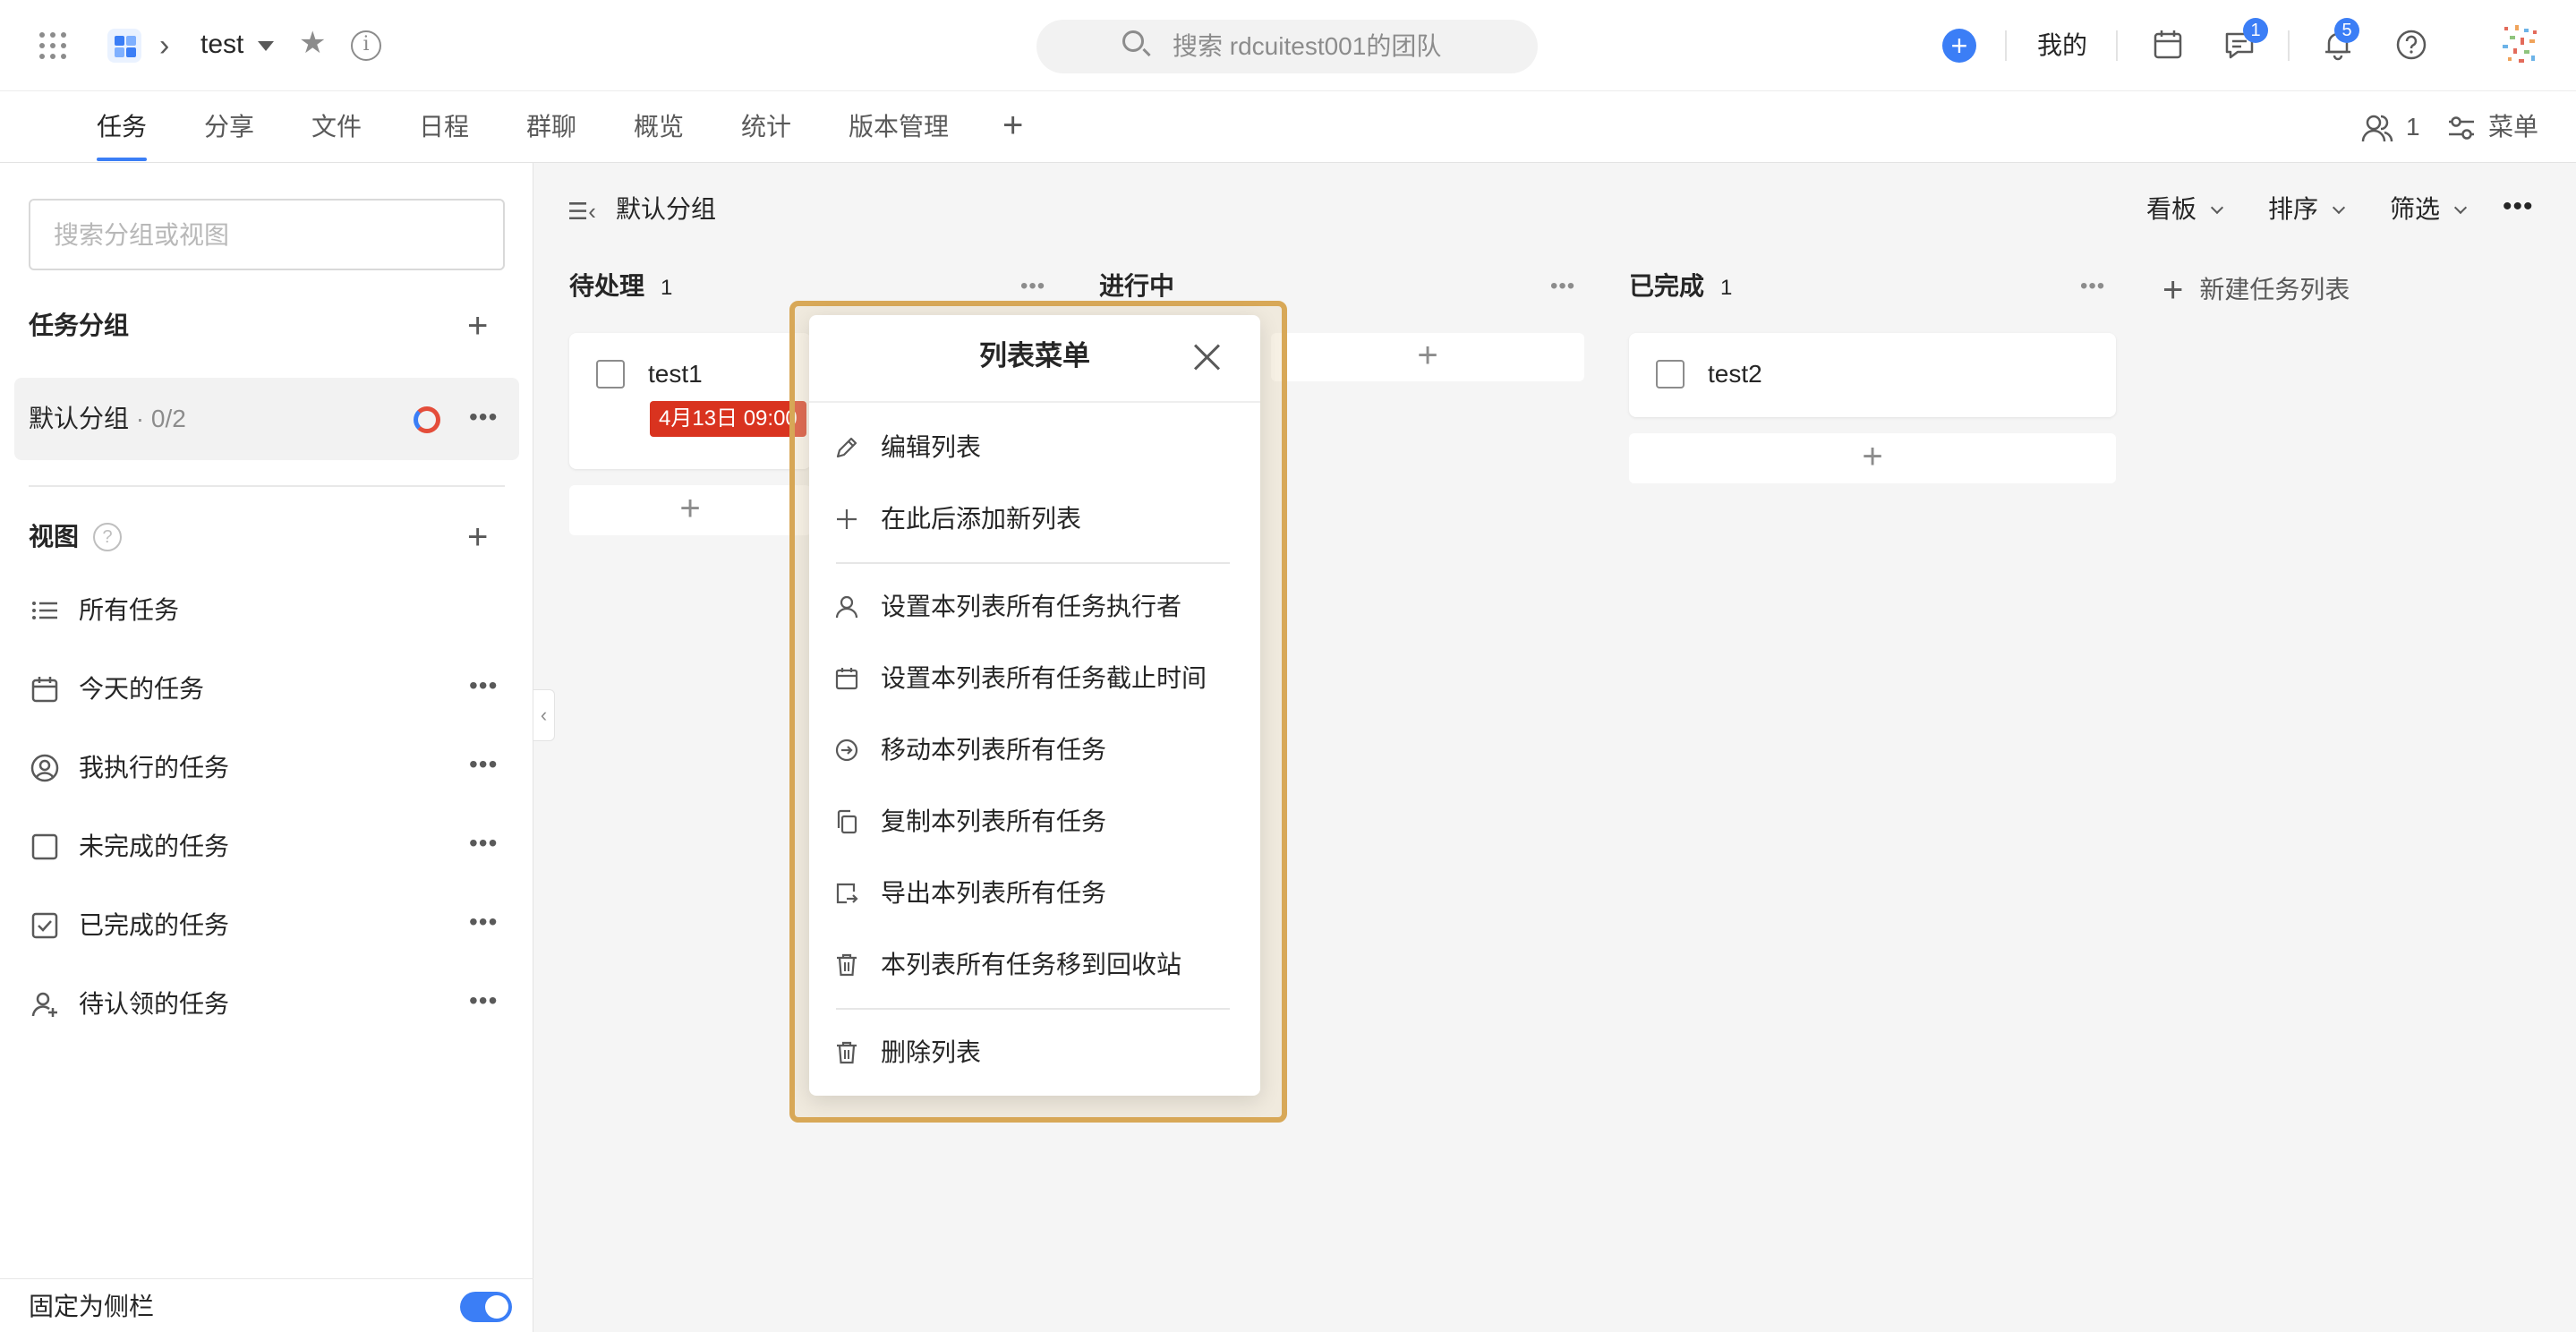 This screenshot has height=1332, width=2576. Describe the element at coordinates (2461, 128) in the screenshot. I see `settings-sliders-icon` at that location.